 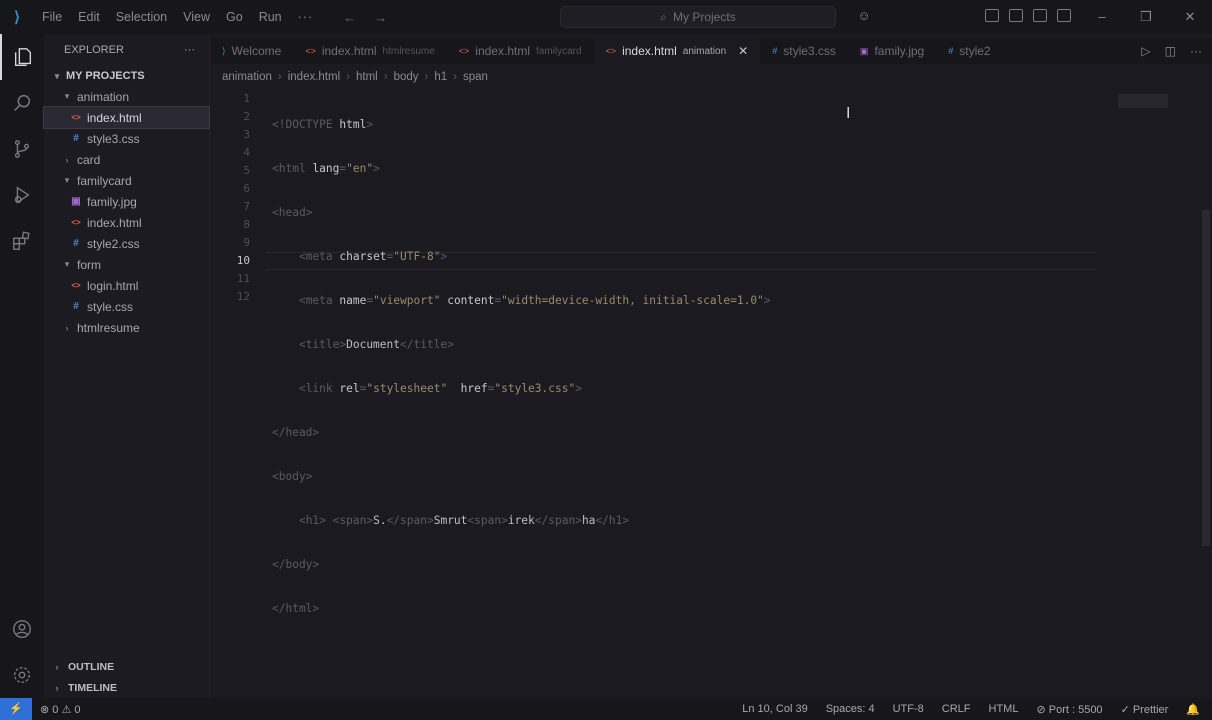 I want to click on extensions-icon, so click(x=22, y=241).